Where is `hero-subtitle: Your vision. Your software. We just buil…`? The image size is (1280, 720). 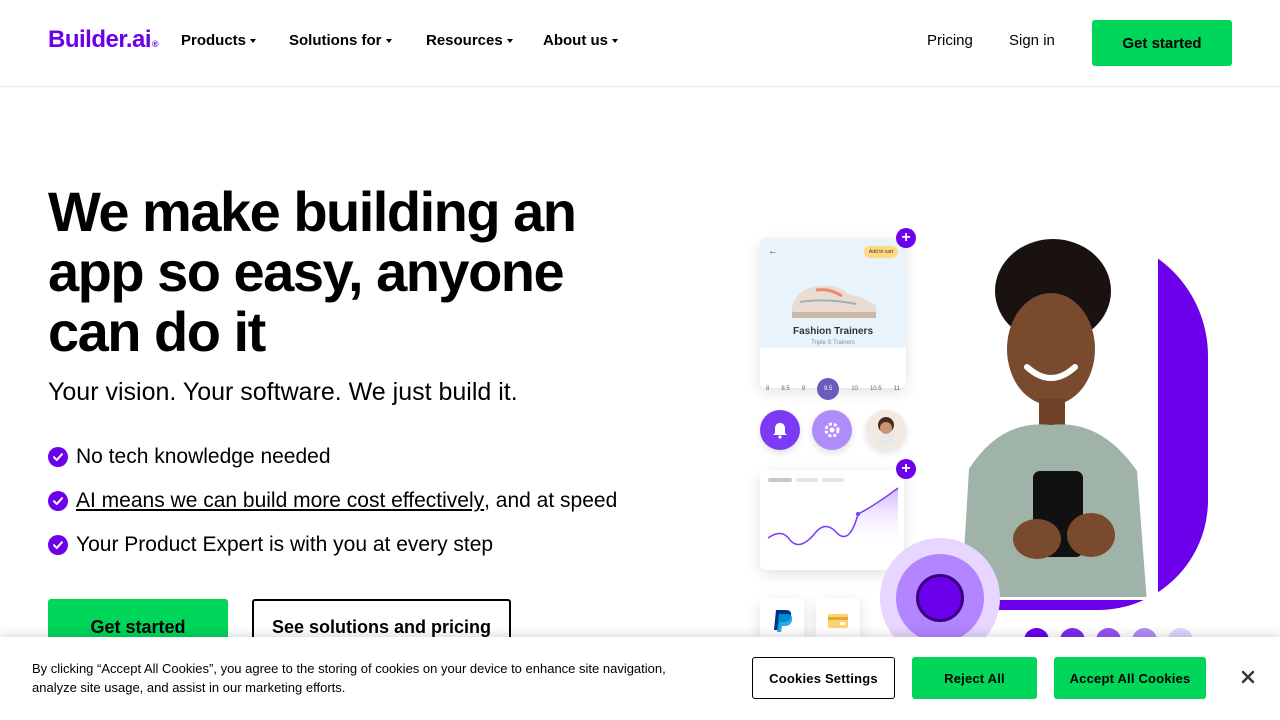
hero-subtitle: Your vision. Your software. We just buil… is located at coordinates (283, 392).